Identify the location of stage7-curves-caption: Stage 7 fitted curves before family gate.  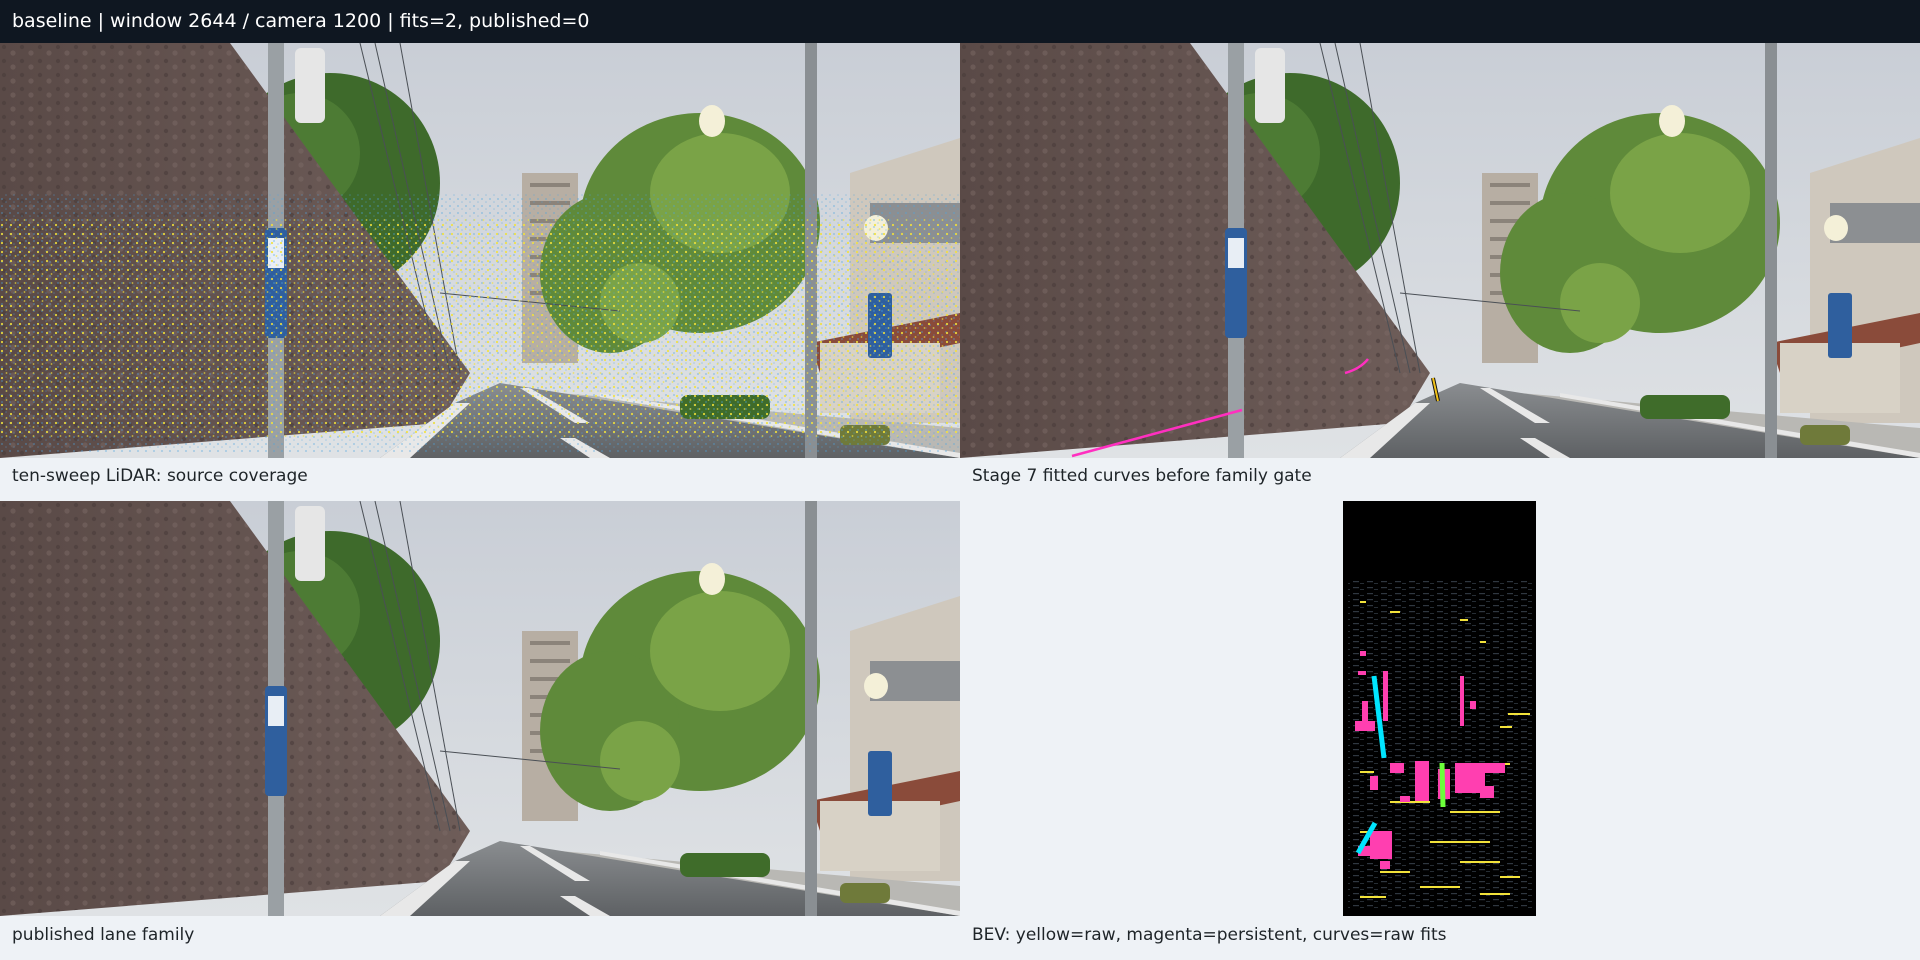
(1142, 476).